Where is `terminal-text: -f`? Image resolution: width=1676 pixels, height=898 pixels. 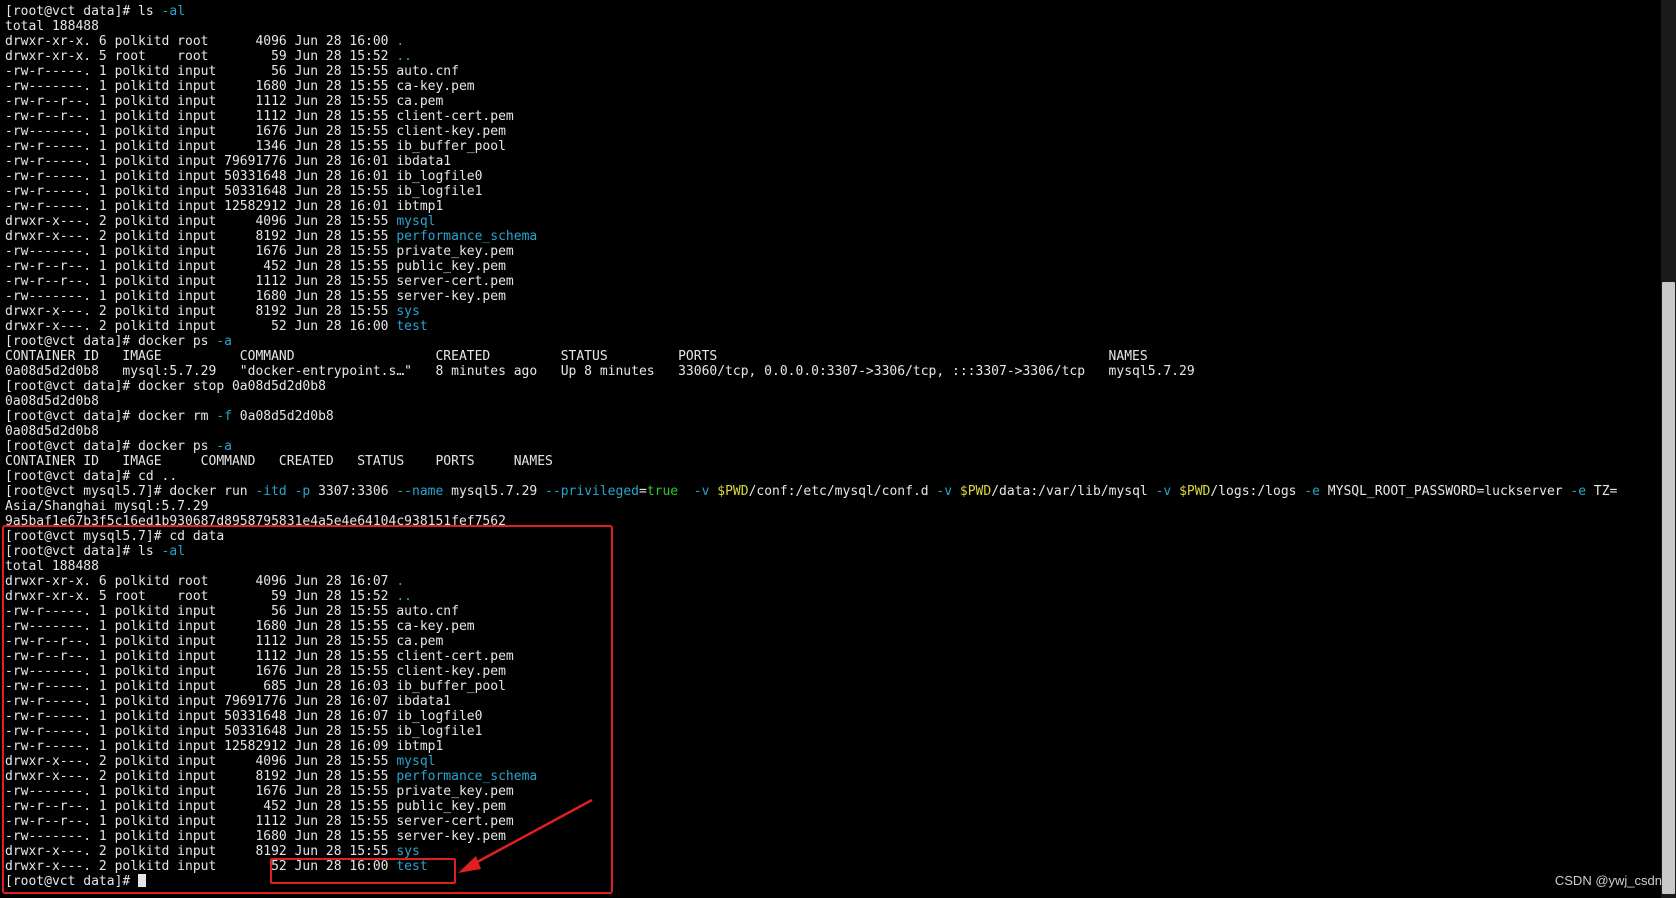 terminal-text: -f is located at coordinates (224, 416).